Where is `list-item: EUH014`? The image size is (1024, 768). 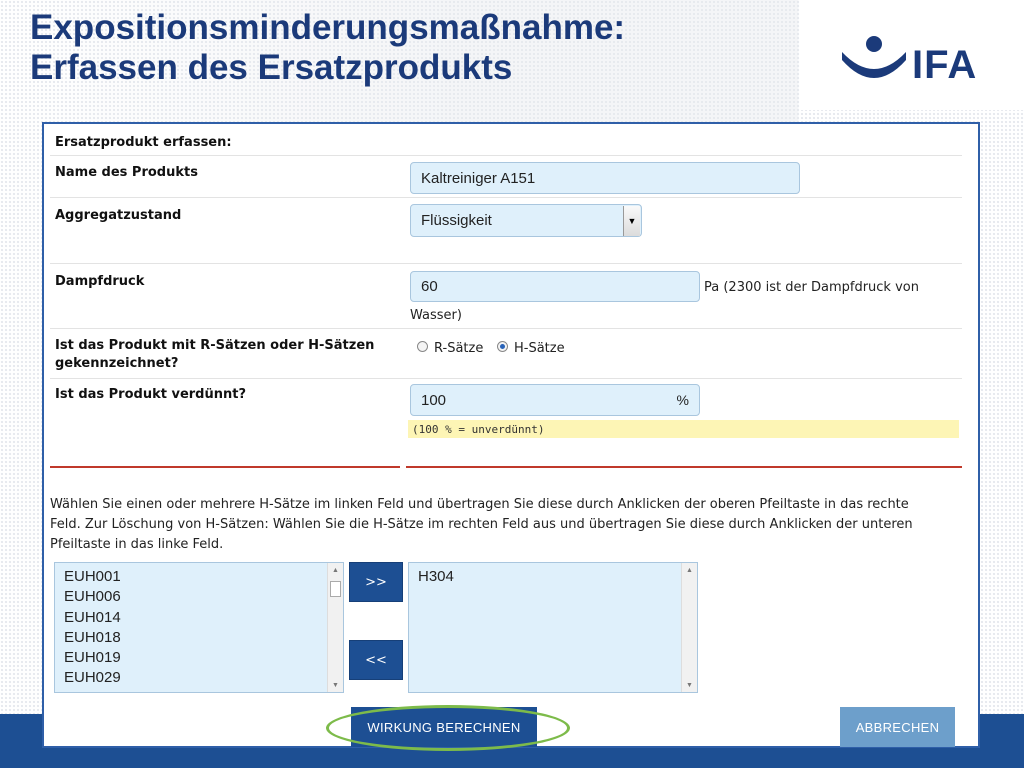
list-item: EUH014 is located at coordinates (92, 618).